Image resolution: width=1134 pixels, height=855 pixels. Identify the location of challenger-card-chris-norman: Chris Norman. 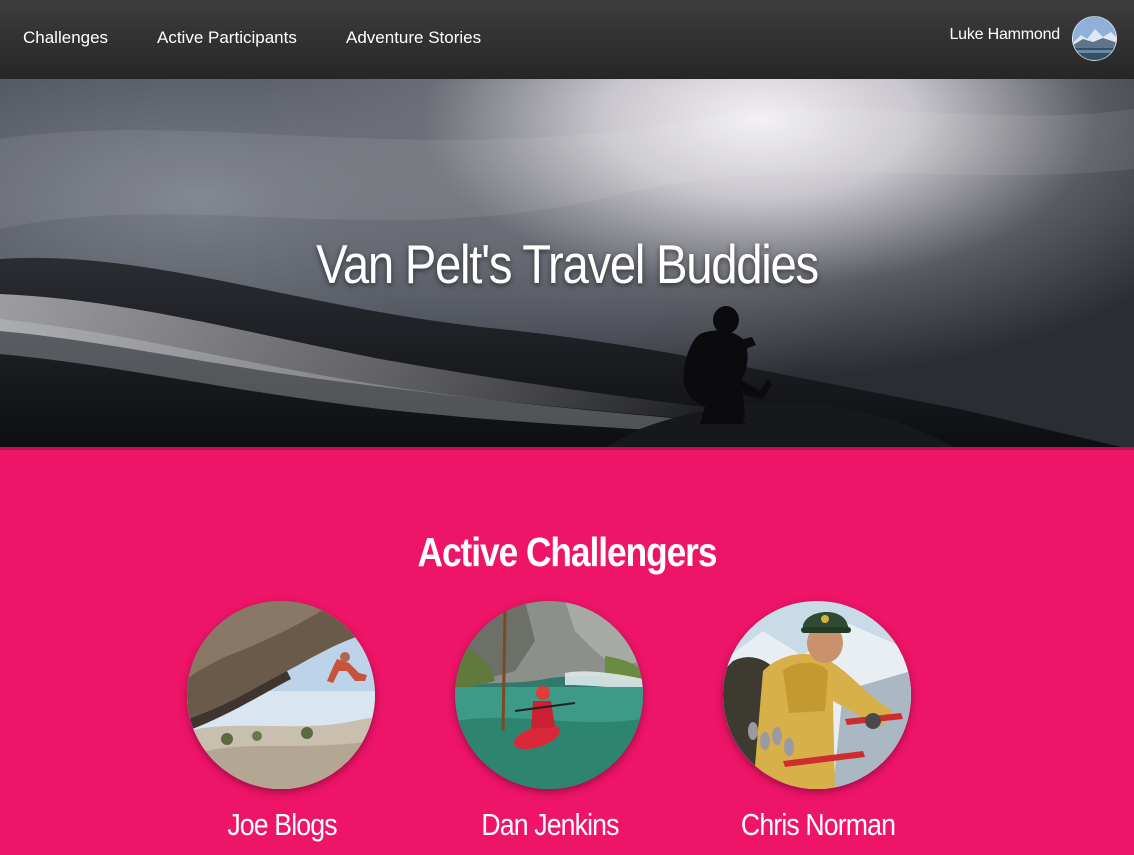
(818, 721).